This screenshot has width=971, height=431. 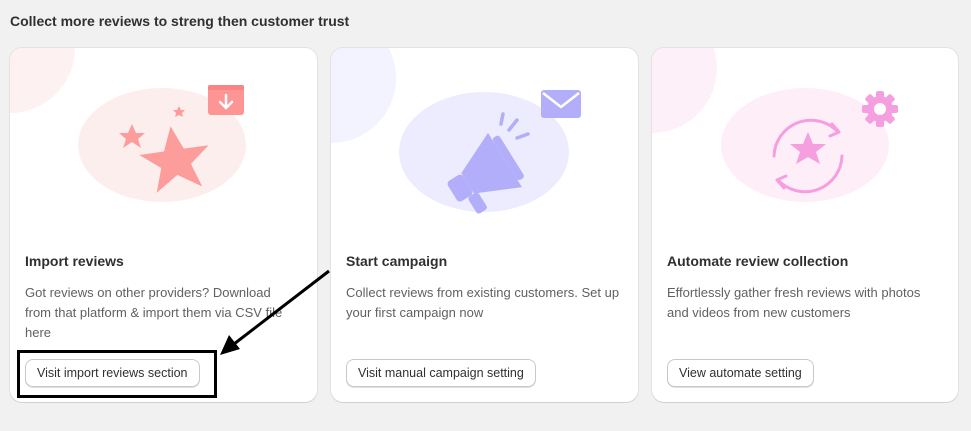 What do you see at coordinates (758, 261) in the screenshot?
I see `card-title: Automate review collection` at bounding box center [758, 261].